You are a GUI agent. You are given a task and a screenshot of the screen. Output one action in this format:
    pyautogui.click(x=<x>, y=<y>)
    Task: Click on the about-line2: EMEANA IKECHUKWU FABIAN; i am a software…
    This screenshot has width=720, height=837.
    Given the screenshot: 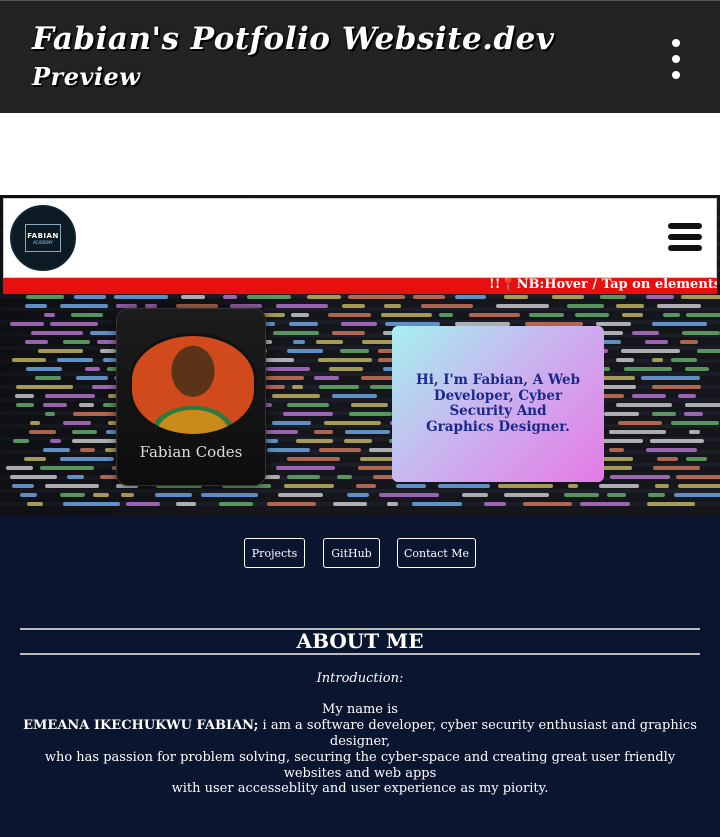 What is the action you would take?
    pyautogui.click(x=360, y=734)
    